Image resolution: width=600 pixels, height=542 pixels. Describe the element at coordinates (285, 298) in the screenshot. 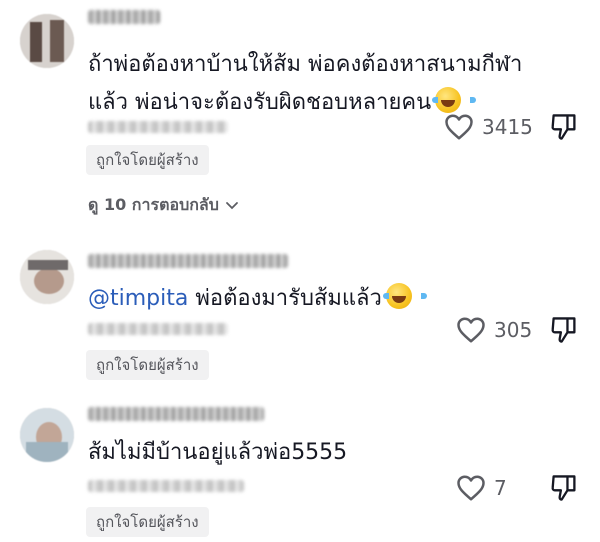

I see `comment-text-body: พ่อต้องมารับส้มแล้ว` at that location.